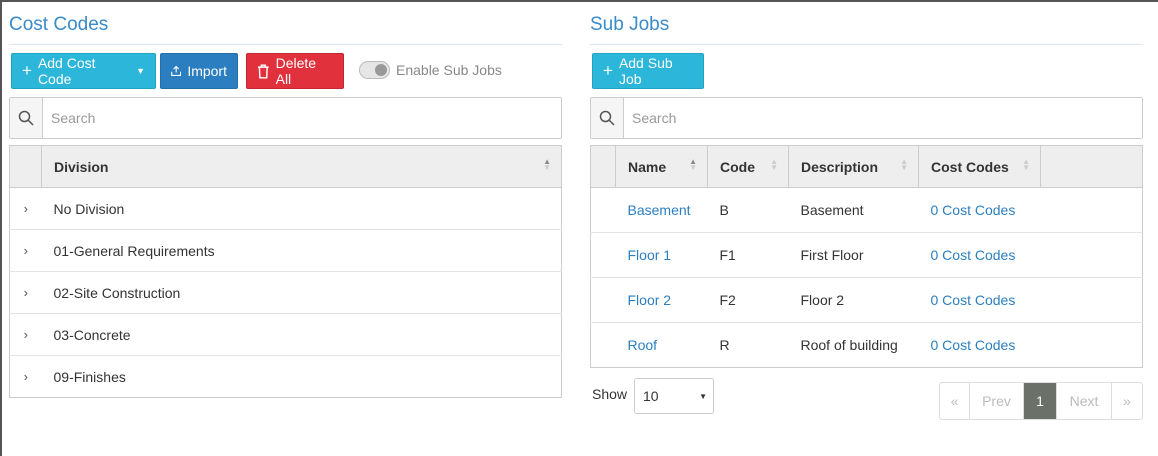  Describe the element at coordinates (648, 71) in the screenshot. I see `add-sub-job-button: + Add Sub Job` at that location.